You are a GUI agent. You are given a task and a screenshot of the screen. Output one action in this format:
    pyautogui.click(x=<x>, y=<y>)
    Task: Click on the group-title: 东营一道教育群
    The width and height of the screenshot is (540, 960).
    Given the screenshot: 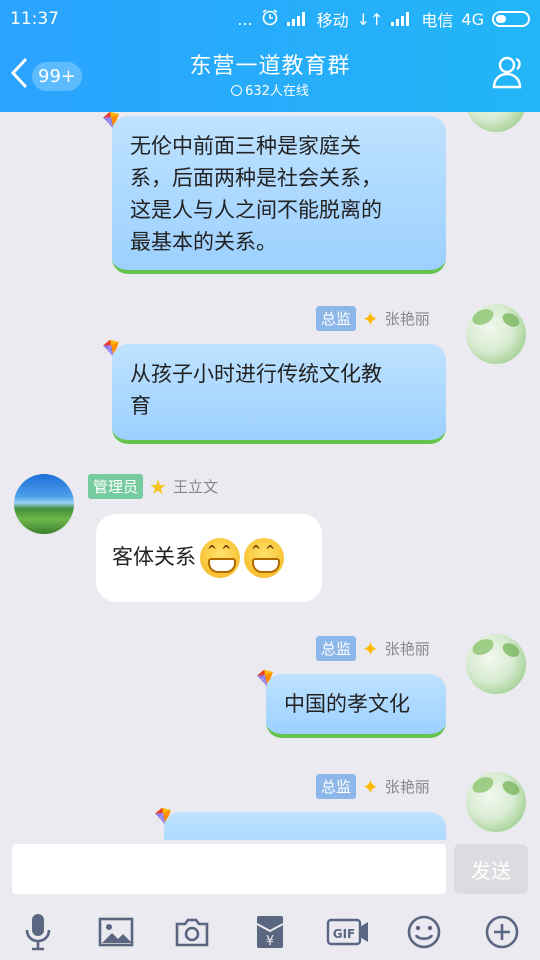 What is the action you would take?
    pyautogui.click(x=270, y=66)
    